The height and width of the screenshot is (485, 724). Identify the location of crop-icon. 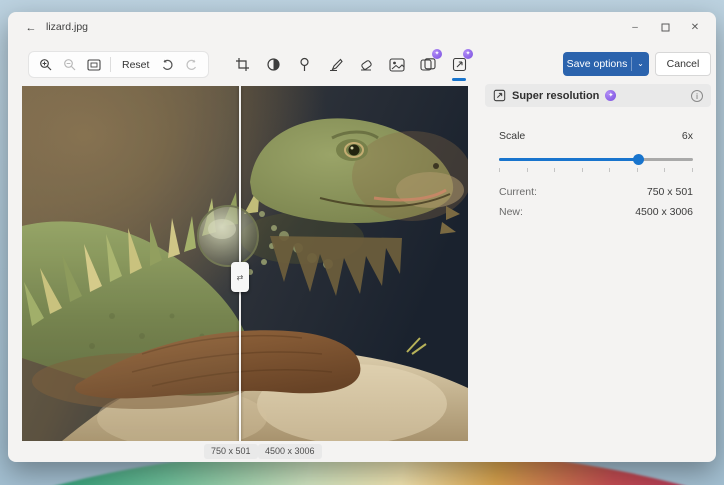
(242, 64).